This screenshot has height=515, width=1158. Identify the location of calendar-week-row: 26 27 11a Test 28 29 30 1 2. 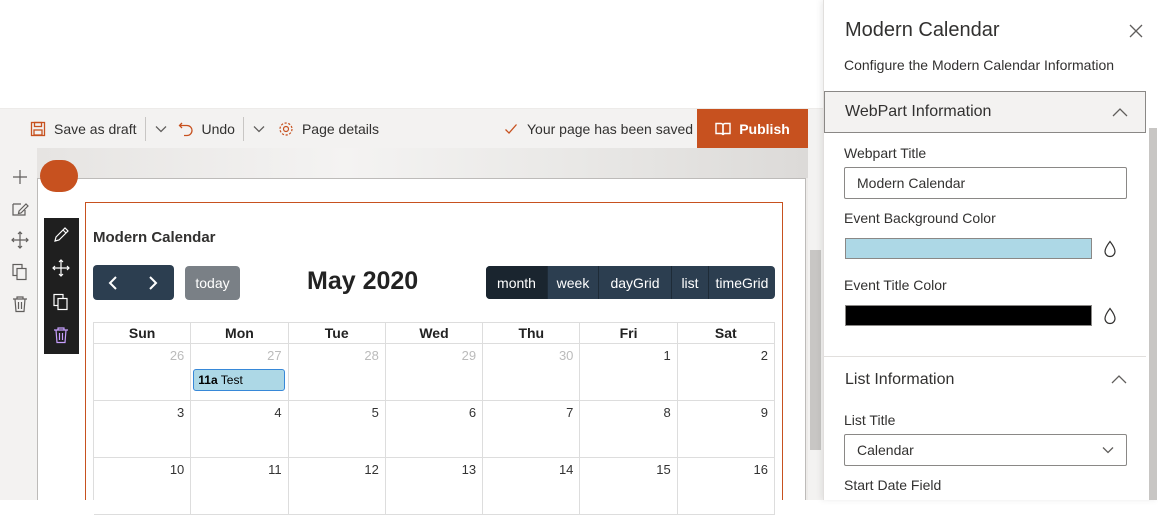
(434, 372).